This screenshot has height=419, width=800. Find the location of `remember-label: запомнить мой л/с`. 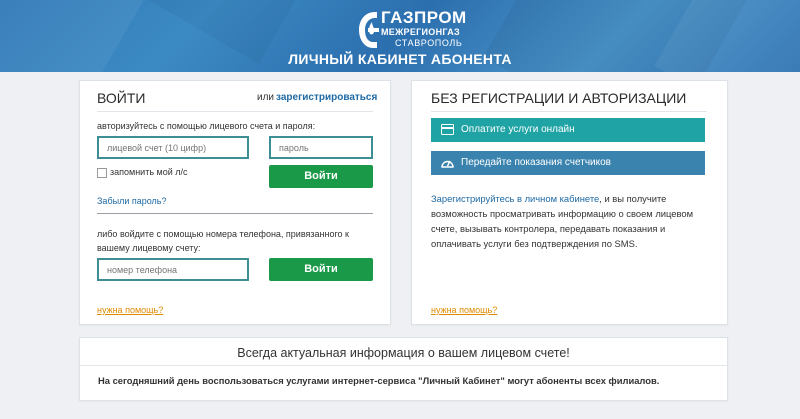

remember-label: запомнить мой л/с is located at coordinates (149, 172).